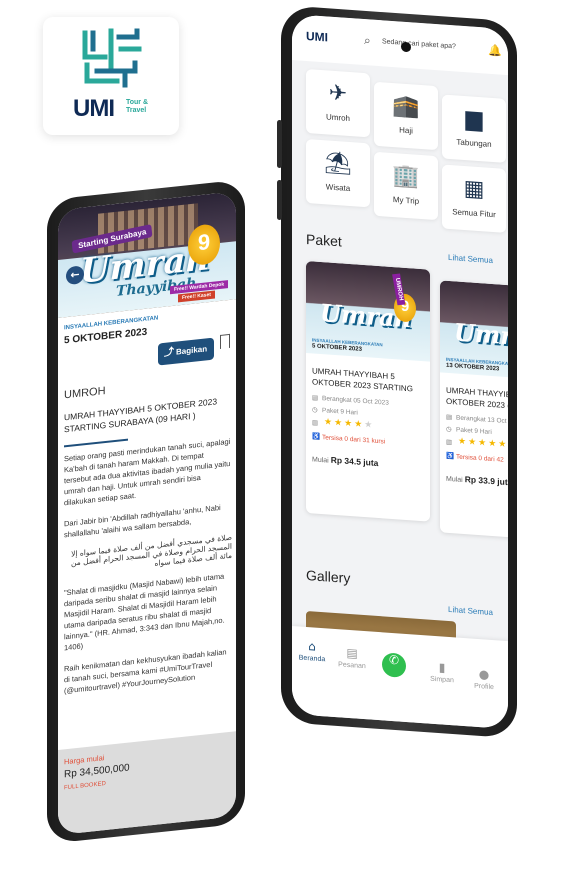  I want to click on kaaba-icon: 🕋, so click(406, 106).